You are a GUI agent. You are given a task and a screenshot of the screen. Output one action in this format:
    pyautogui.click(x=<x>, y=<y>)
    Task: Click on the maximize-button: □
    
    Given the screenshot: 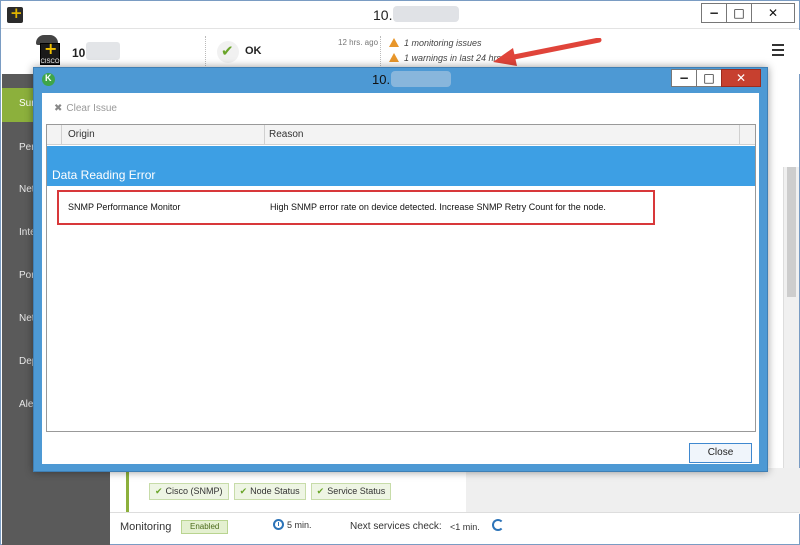 What is the action you would take?
    pyautogui.click(x=739, y=13)
    